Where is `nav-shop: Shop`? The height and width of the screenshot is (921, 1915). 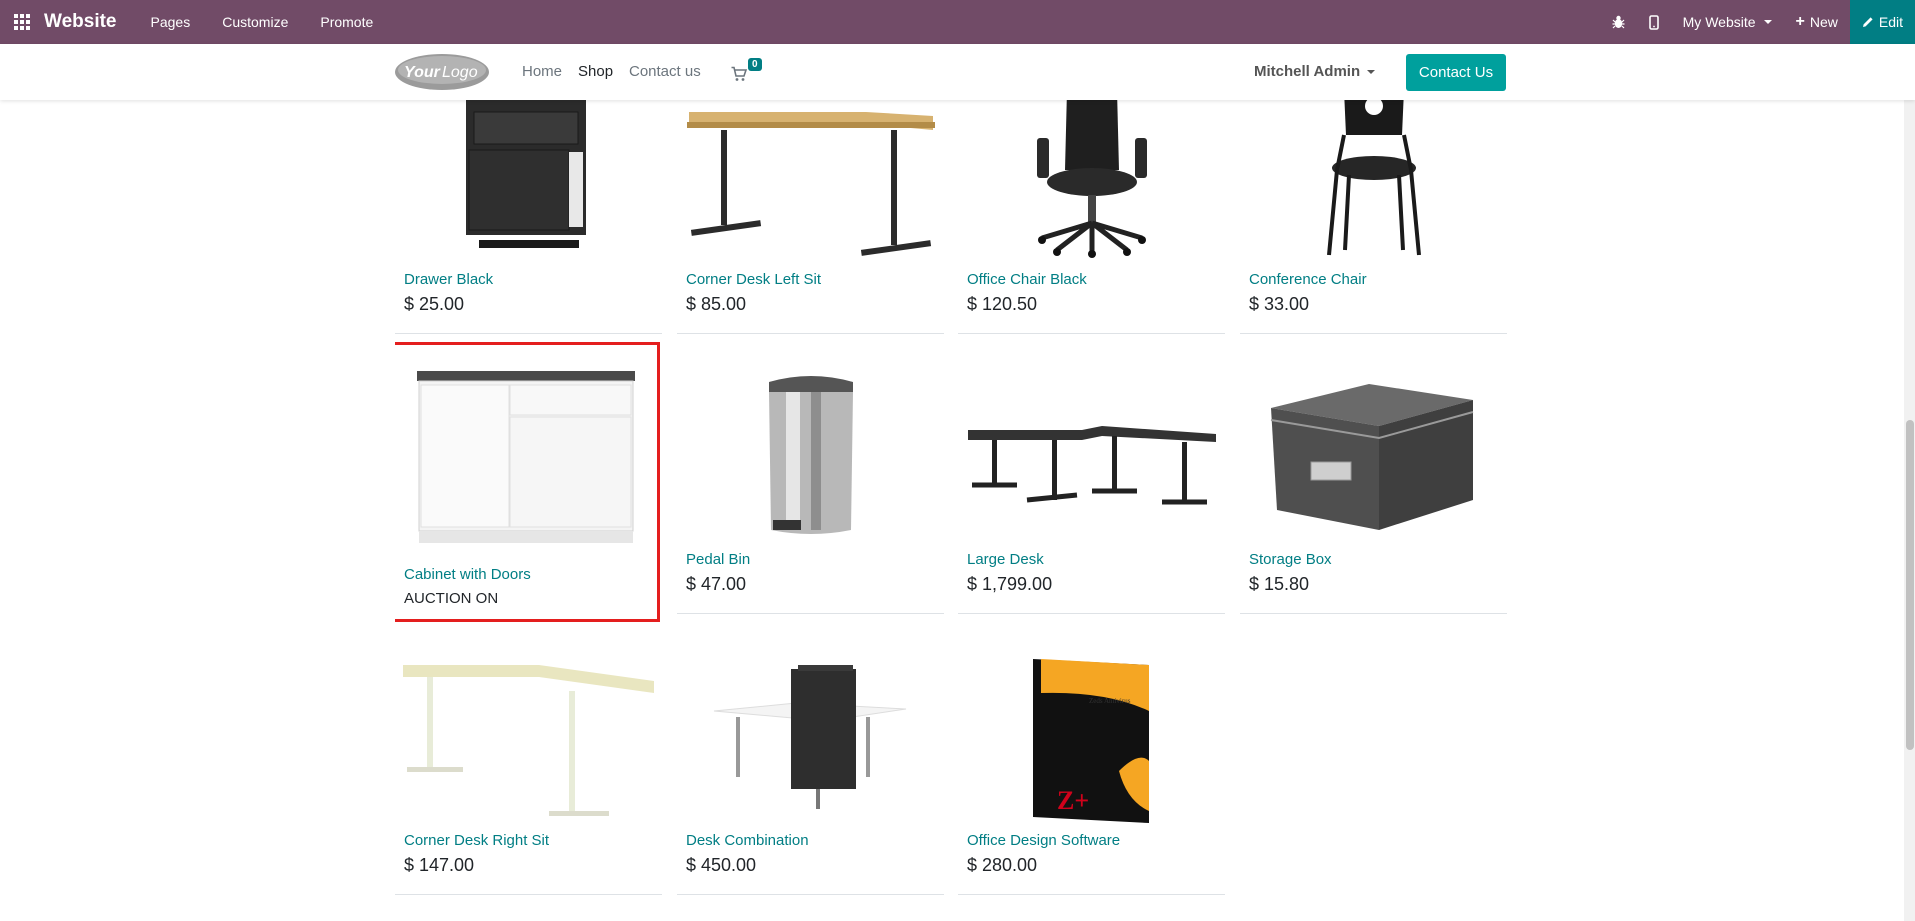
nav-shop: Shop is located at coordinates (595, 71).